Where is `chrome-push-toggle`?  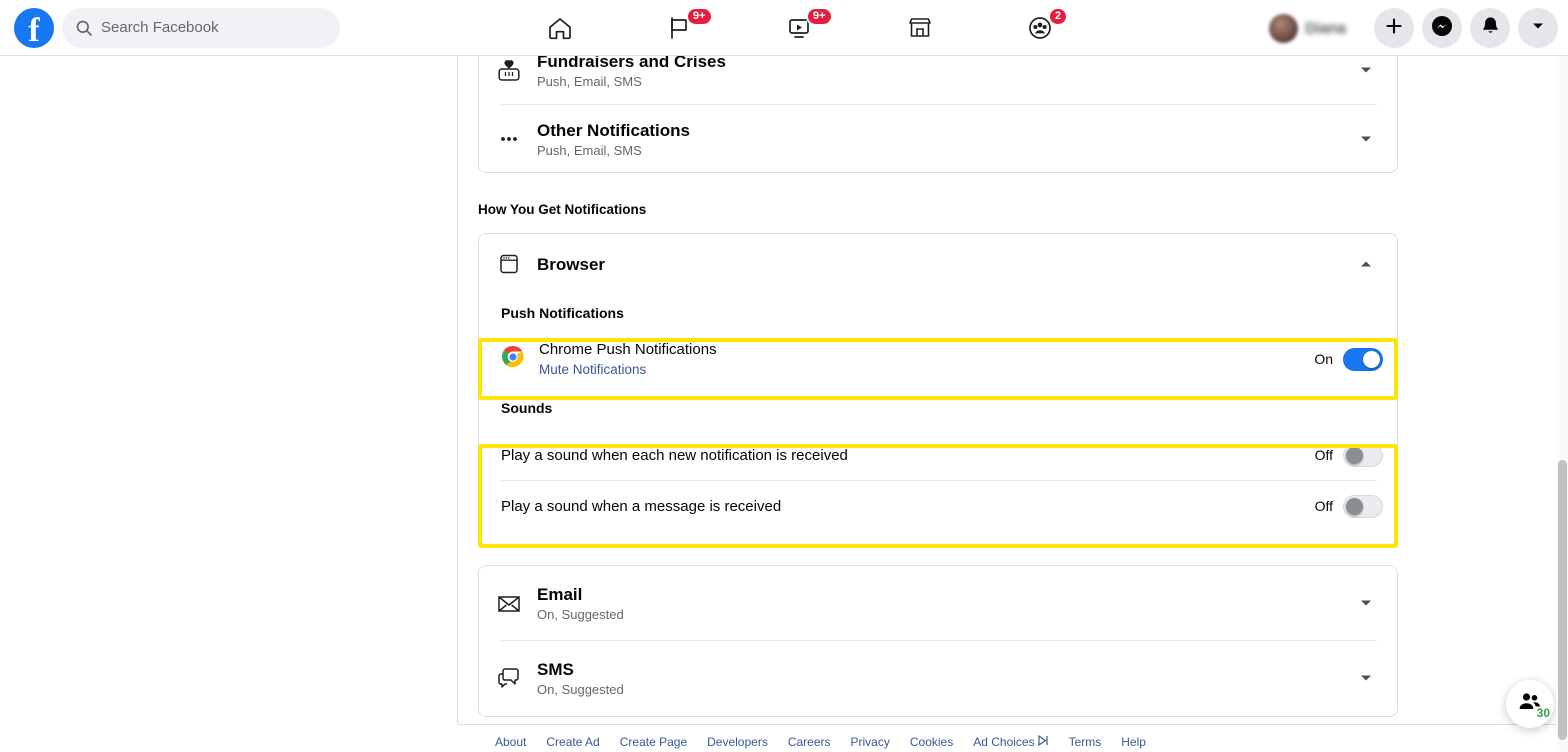 chrome-push-toggle is located at coordinates (1363, 359).